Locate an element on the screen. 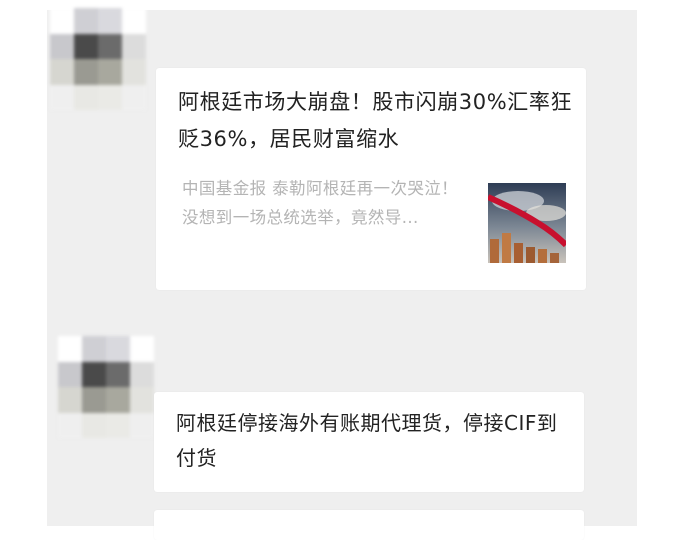 This screenshot has width=690, height=540. text-message: 阿根廷停接海外有账期代理货，停接CIF到付货 is located at coordinates (369, 442).